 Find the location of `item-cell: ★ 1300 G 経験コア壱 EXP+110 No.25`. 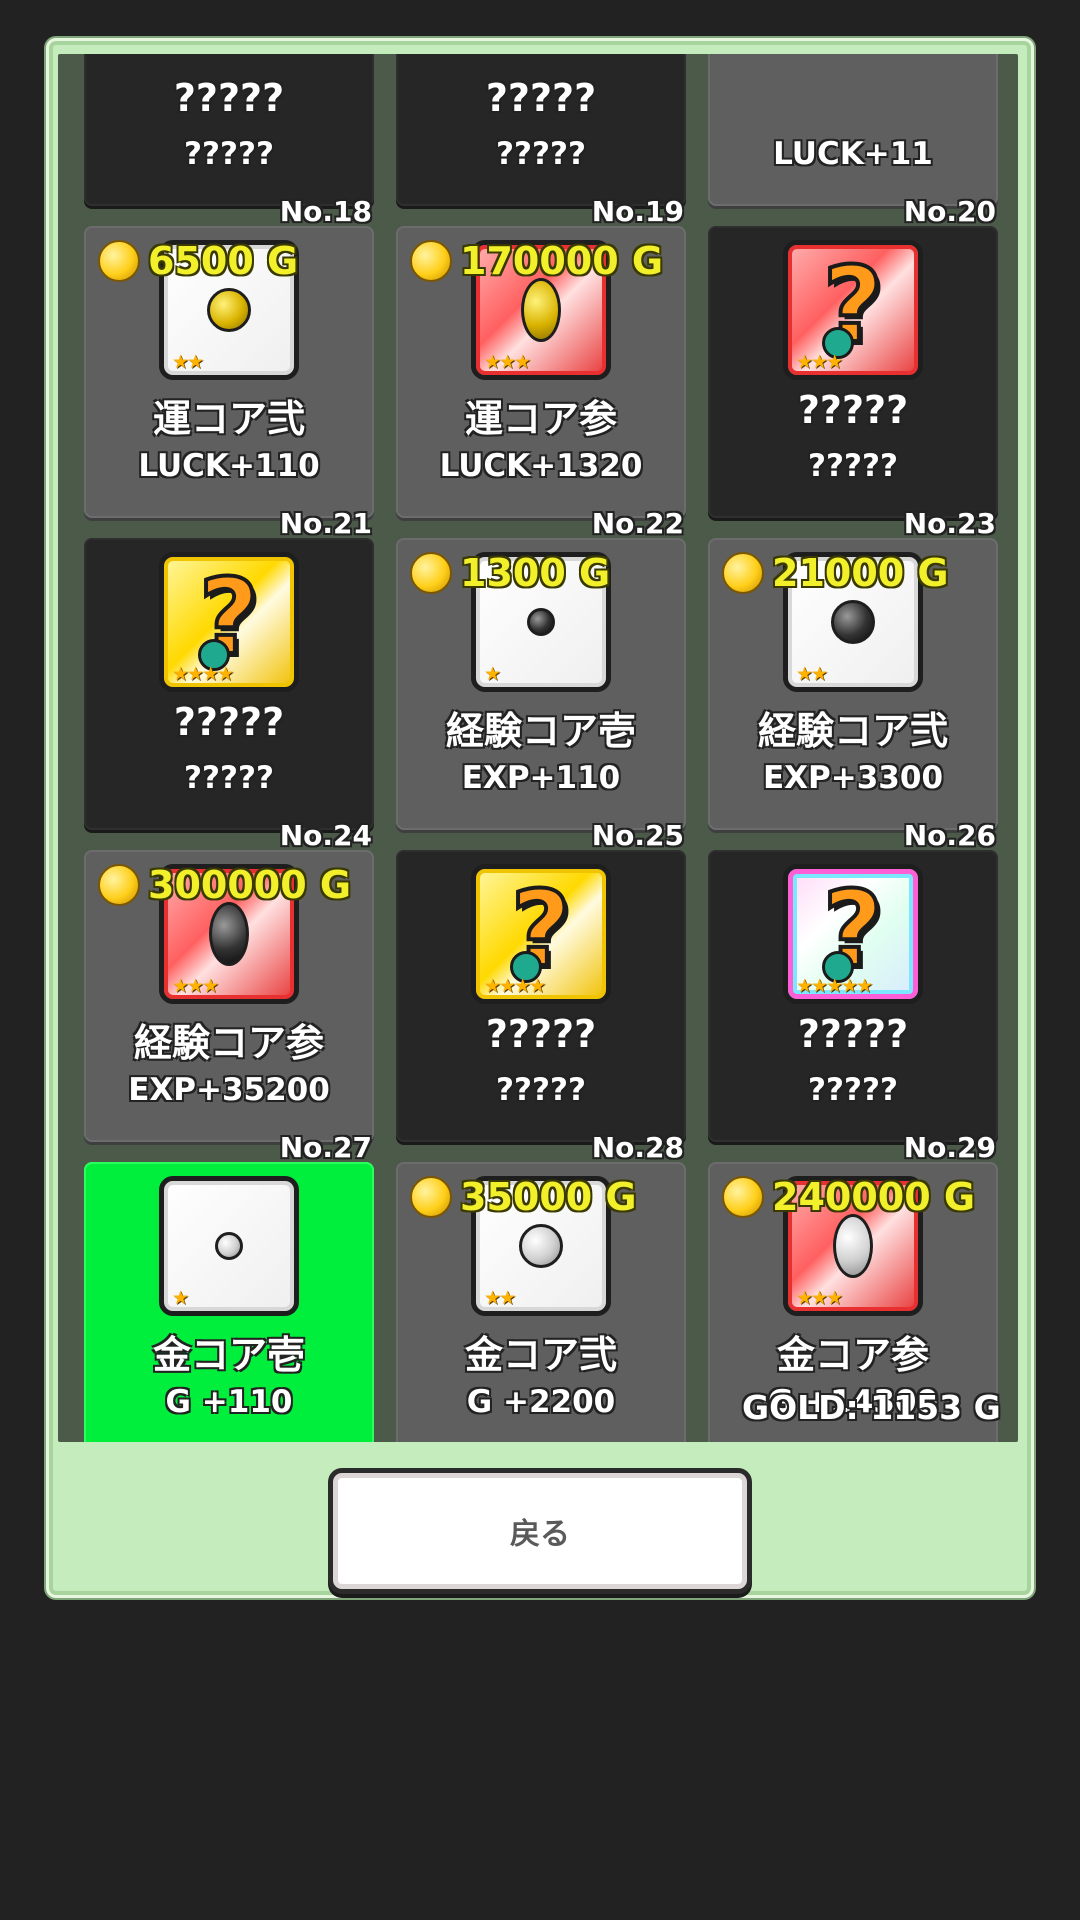

item-cell: ★ 1300 G 経験コア壱 EXP+110 No.25 is located at coordinates (541, 695).